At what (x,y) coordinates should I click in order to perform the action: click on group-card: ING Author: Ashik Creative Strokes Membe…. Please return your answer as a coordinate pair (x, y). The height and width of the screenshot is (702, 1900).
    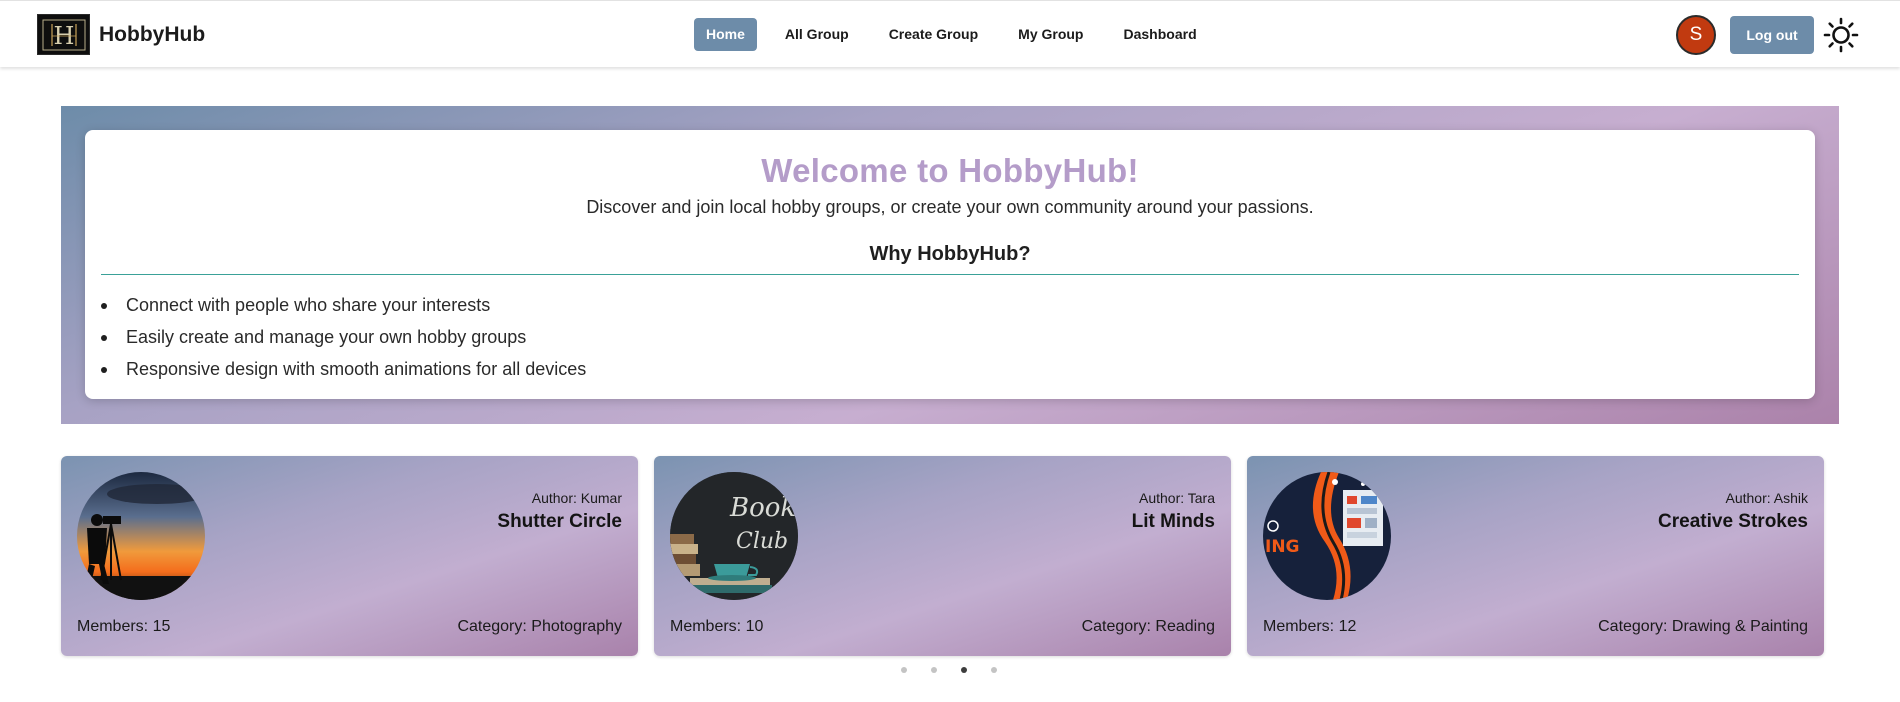
    Looking at the image, I should click on (1535, 556).